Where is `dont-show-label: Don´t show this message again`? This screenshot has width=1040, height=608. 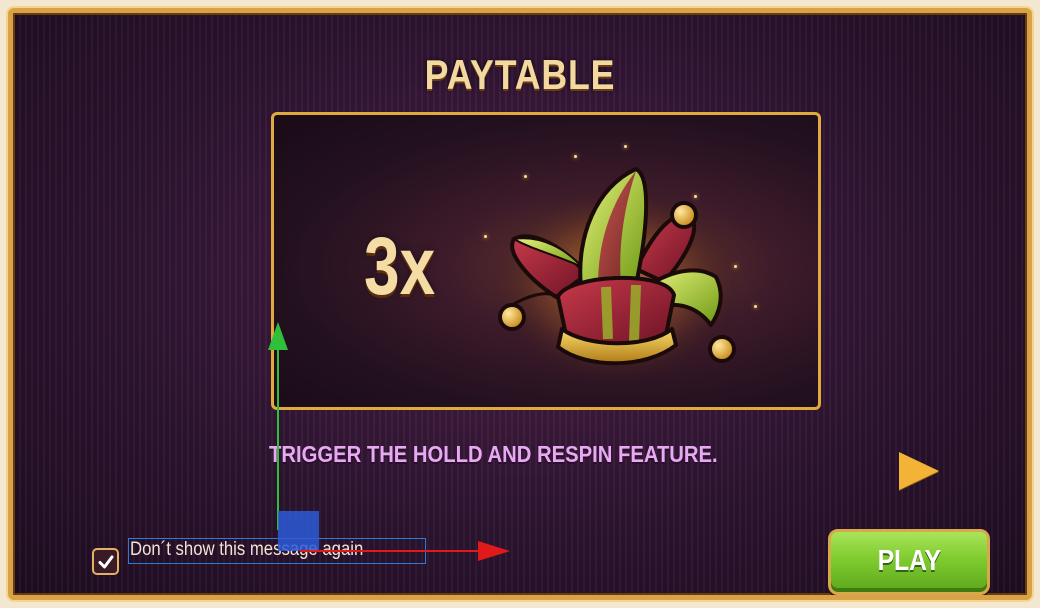
dont-show-label: Don´t show this message again is located at coordinates (277, 551).